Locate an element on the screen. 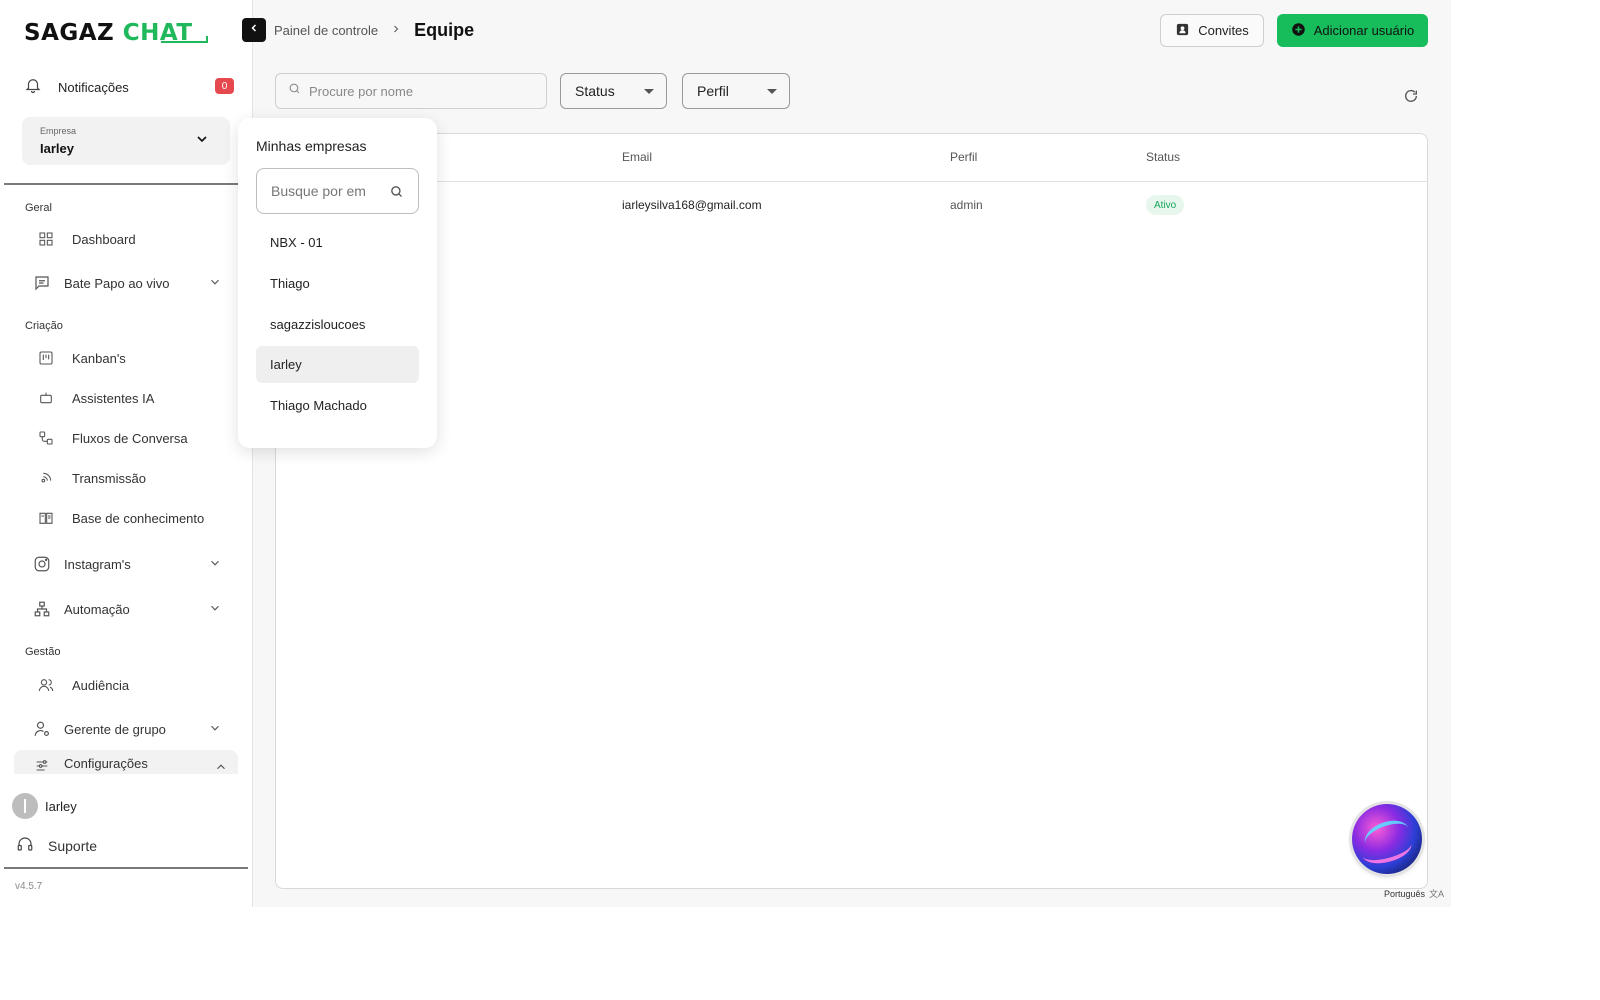  ai-assistant-orb-button is located at coordinates (1387, 839).